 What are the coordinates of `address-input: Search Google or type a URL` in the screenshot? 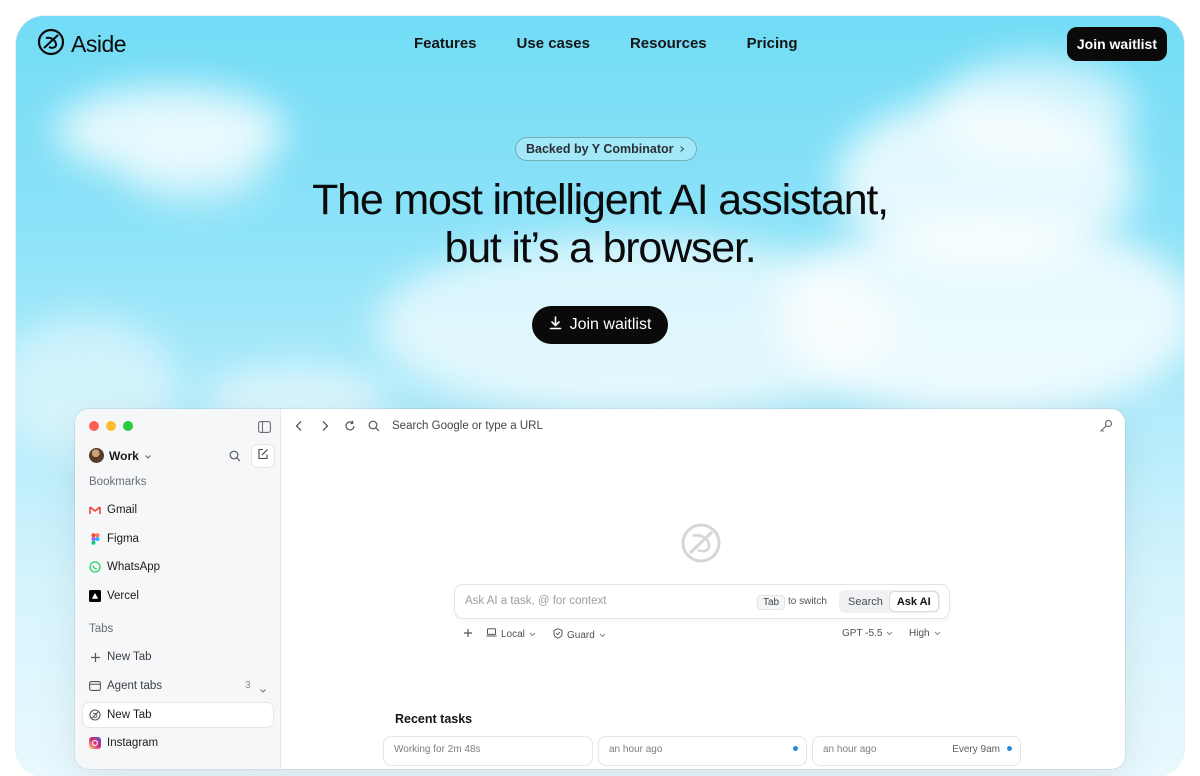 It's located at (467, 426).